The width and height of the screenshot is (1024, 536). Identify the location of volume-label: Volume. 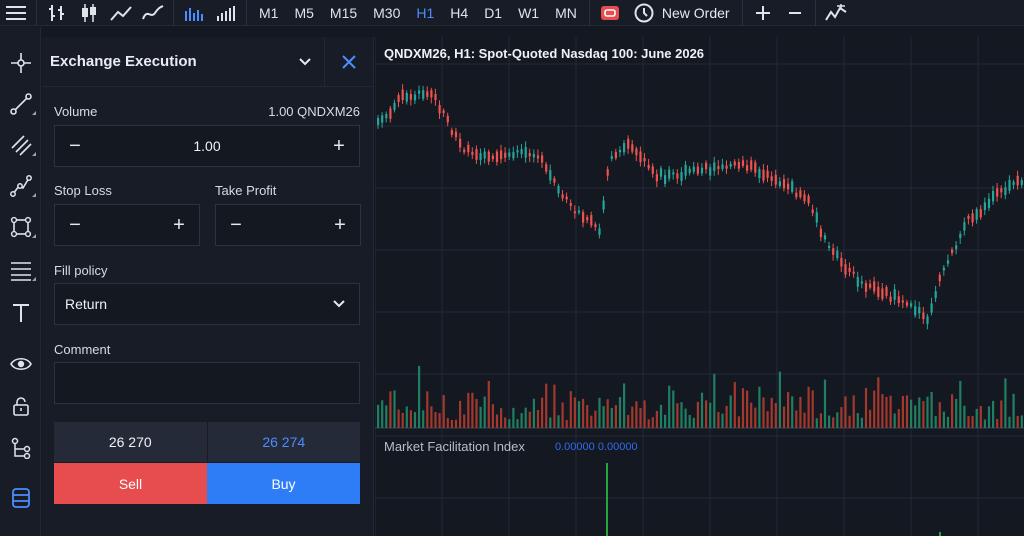
(76, 111).